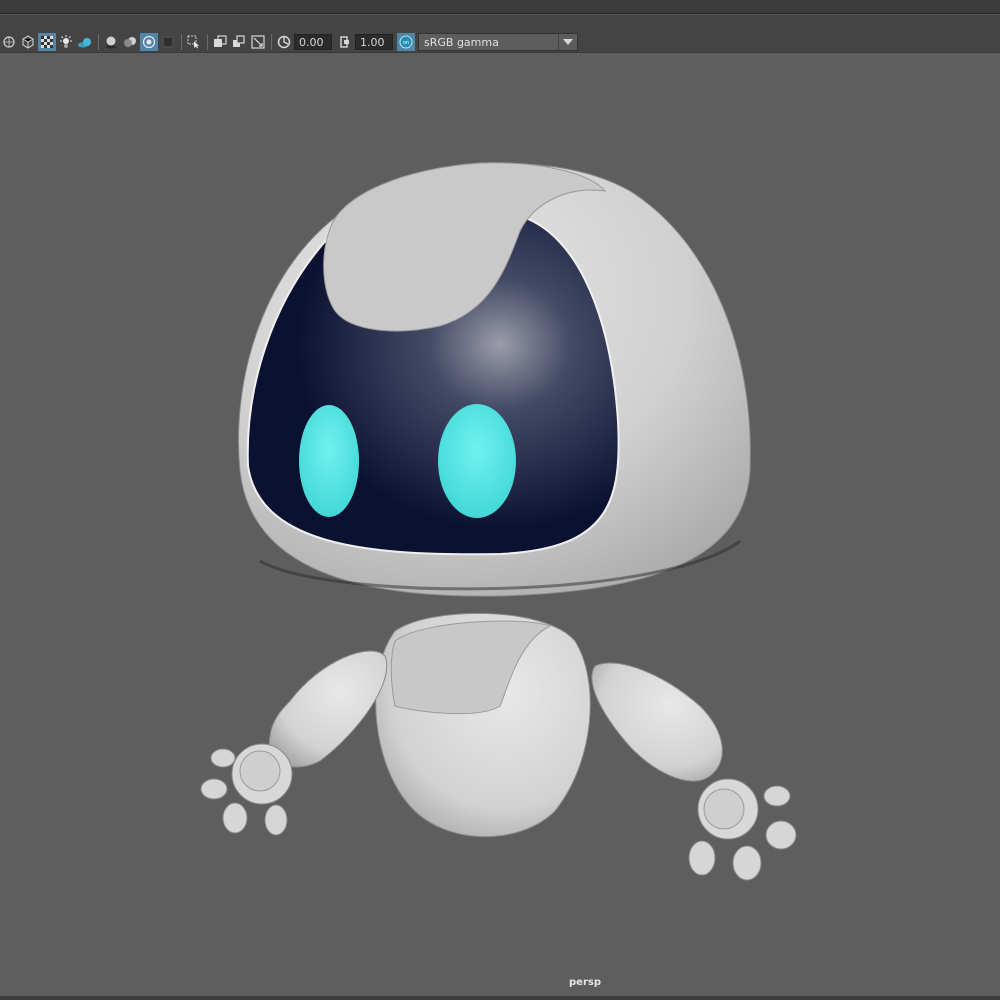 The height and width of the screenshot is (1000, 1000). What do you see at coordinates (313, 42) in the screenshot?
I see `exposure-field: 0.00` at bounding box center [313, 42].